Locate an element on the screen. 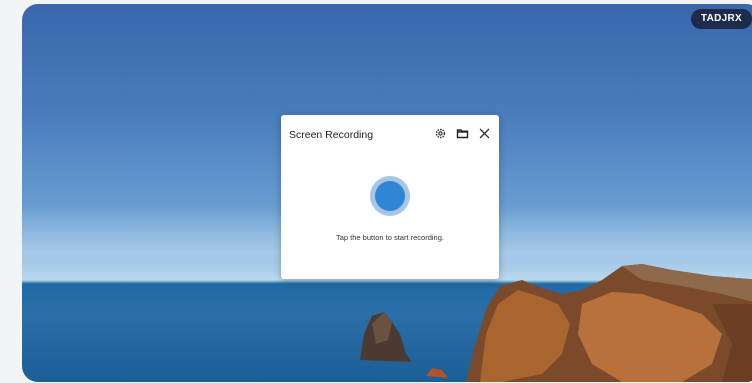 The height and width of the screenshot is (383, 752). record-button is located at coordinates (390, 196).